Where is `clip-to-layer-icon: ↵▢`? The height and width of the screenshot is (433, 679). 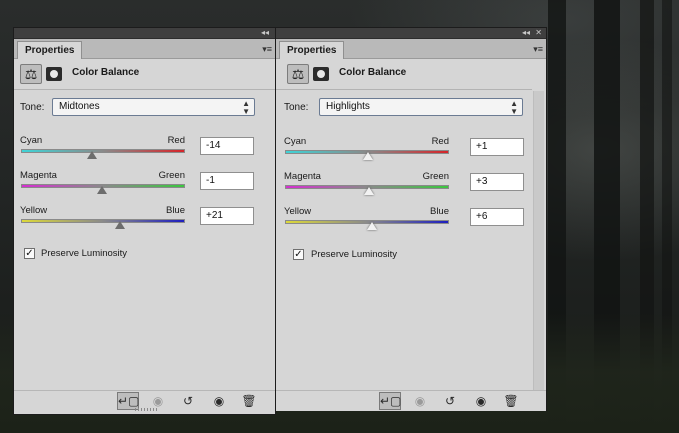 clip-to-layer-icon: ↵▢ is located at coordinates (390, 401).